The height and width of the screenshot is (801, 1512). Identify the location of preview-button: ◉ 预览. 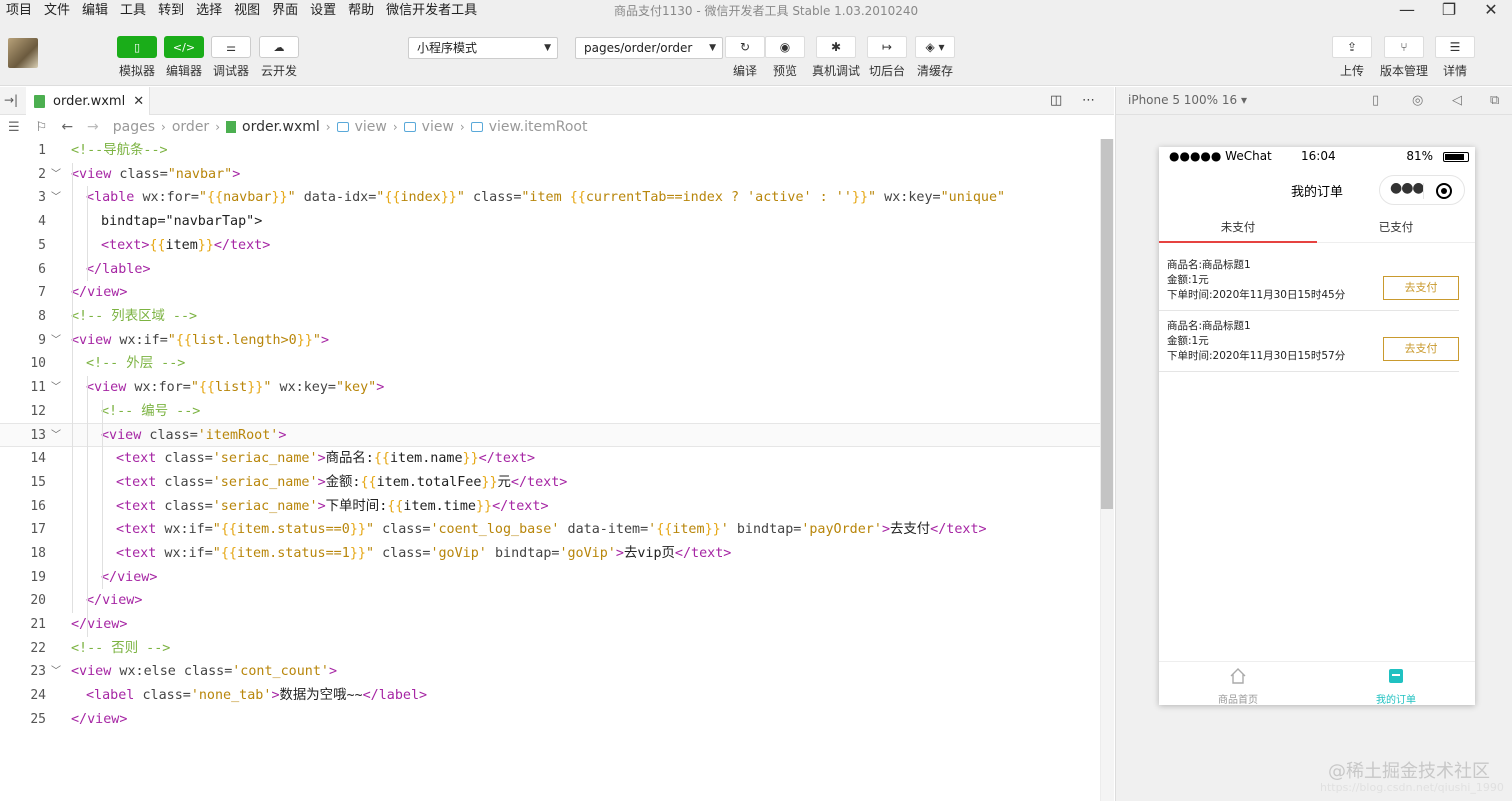
(785, 57).